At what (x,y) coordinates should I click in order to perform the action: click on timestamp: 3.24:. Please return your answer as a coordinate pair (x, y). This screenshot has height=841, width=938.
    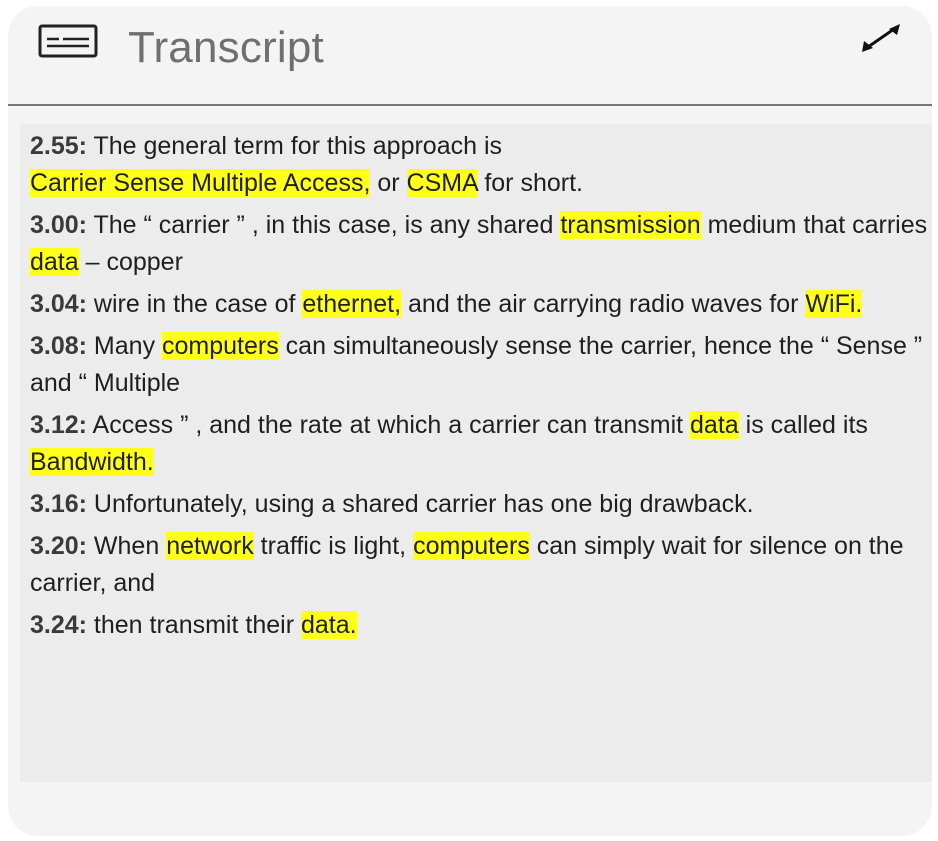
    Looking at the image, I should click on (58, 625).